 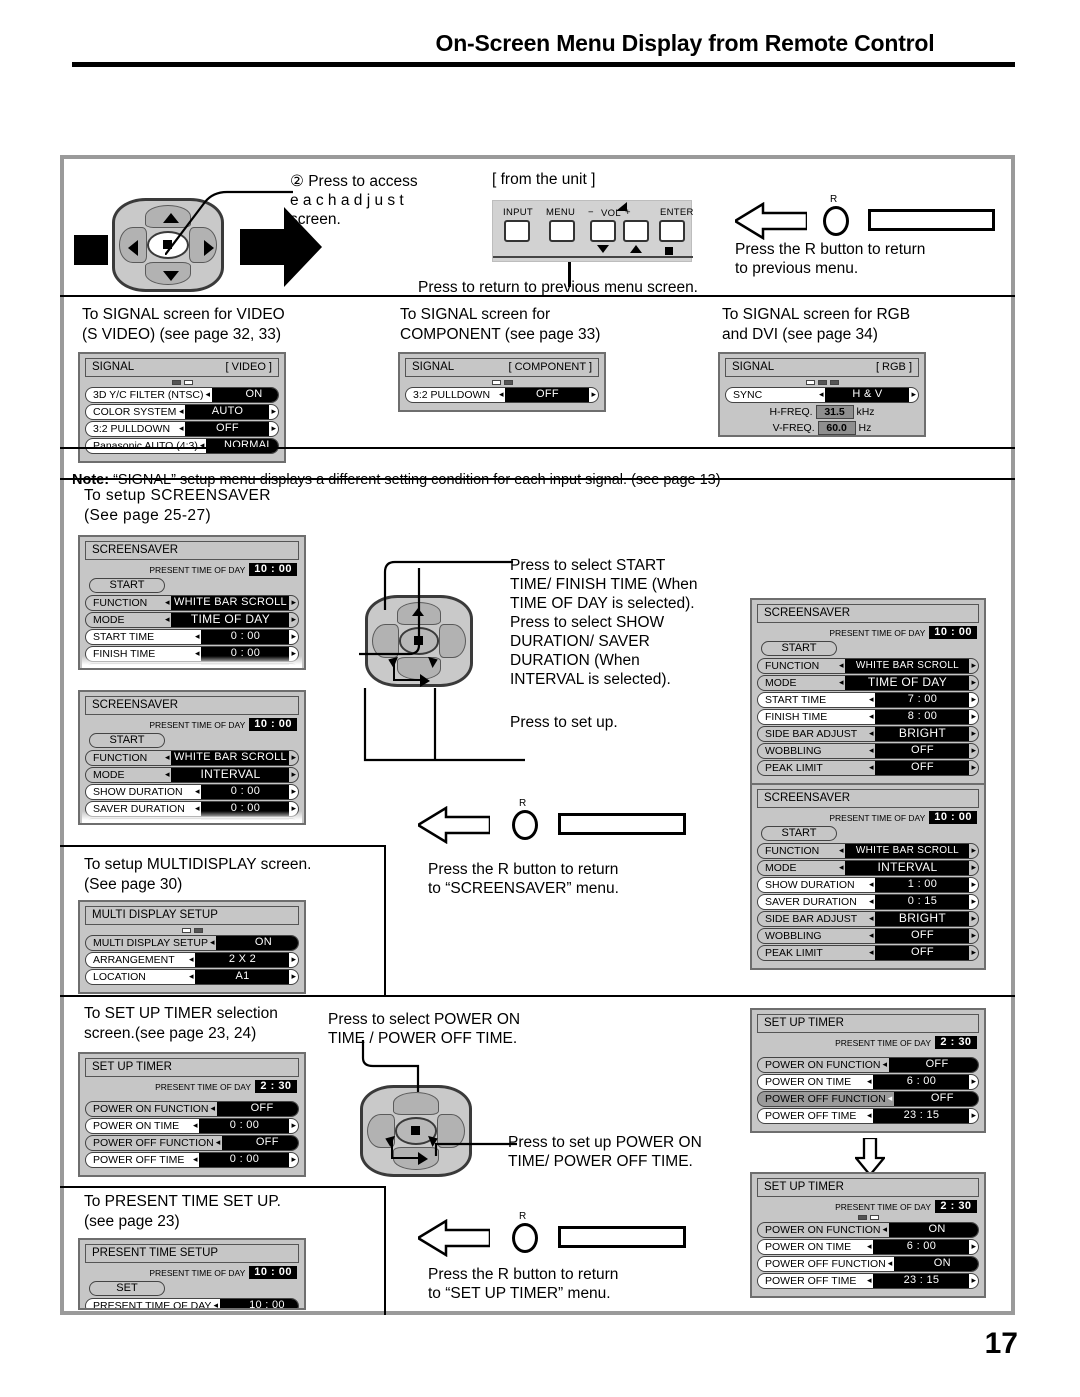 I want to click on unit-input-button, so click(x=517, y=231).